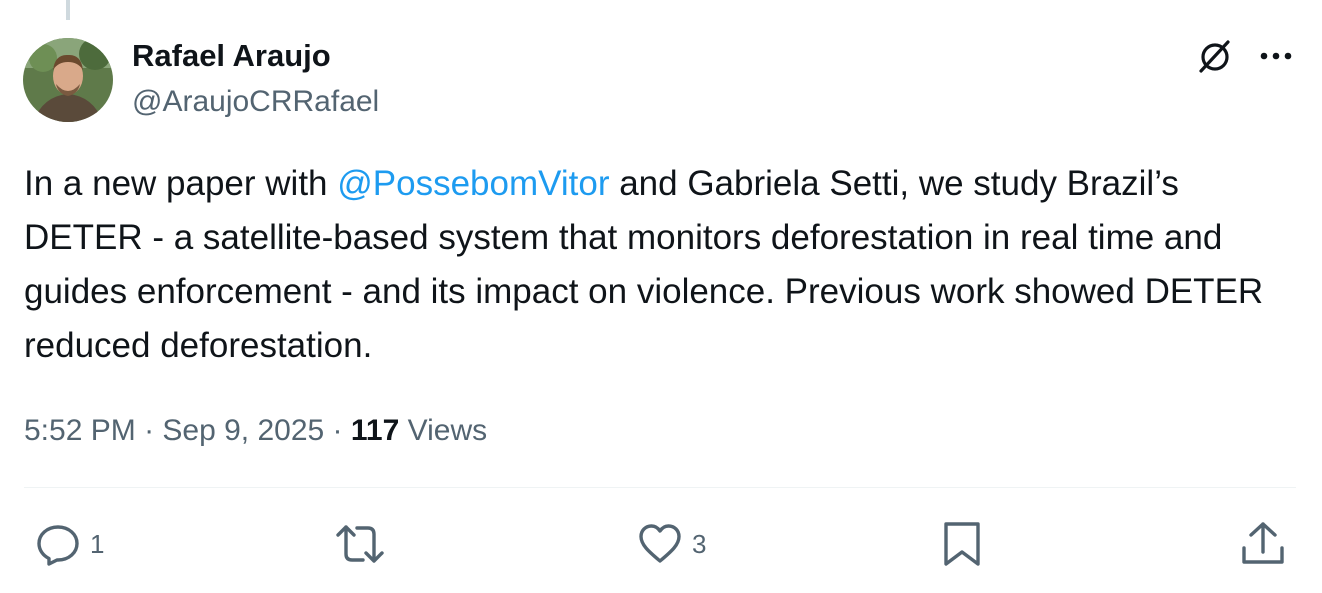 Image resolution: width=1322 pixels, height=593 pixels. I want to click on bookmark-button, so click(962, 544).